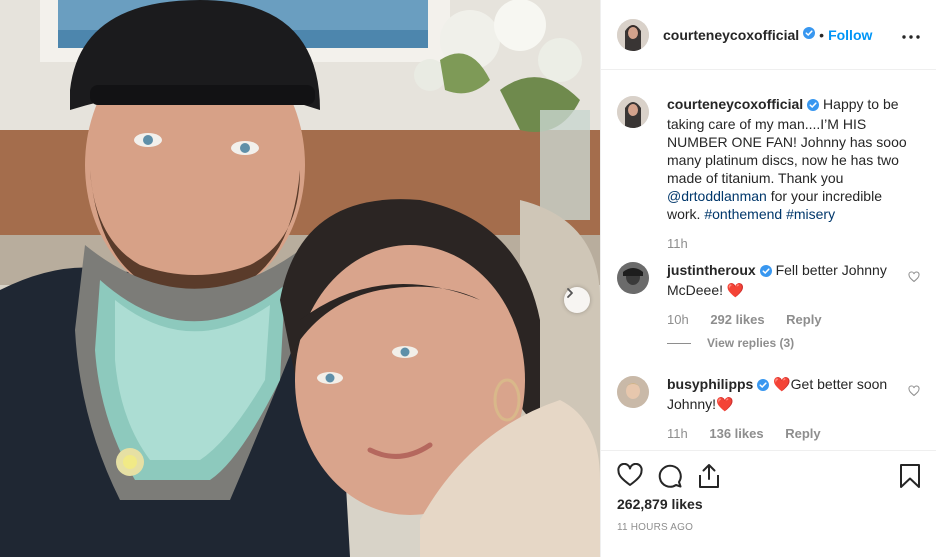  Describe the element at coordinates (768, 503) in the screenshot. I see `post-actions: 262,879 likes 11 HOURS AGO` at that location.